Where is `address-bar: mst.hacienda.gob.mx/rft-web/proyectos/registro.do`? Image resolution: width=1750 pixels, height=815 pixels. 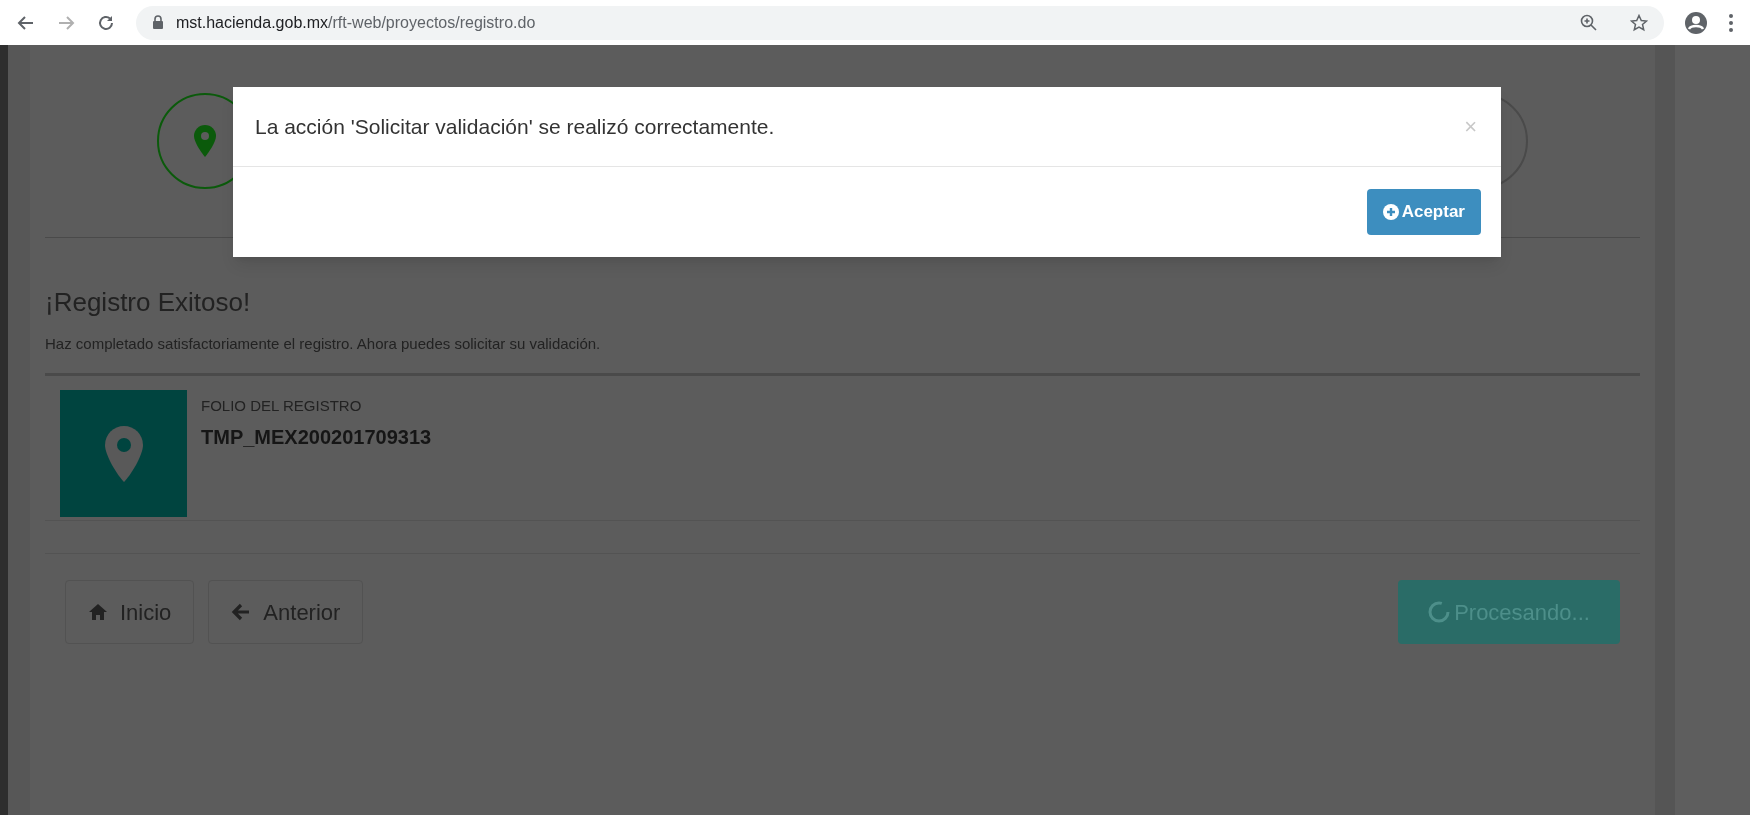
address-bar: mst.hacienda.gob.mx/rft-web/proyectos/registro.do is located at coordinates (900, 22).